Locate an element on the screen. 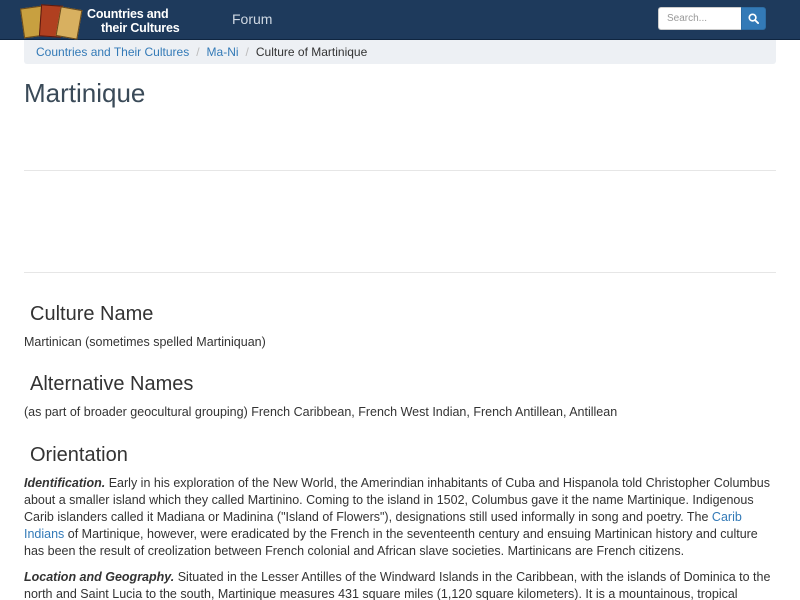 Image resolution: width=800 pixels, height=600 pixels. search-icon is located at coordinates (753, 18).